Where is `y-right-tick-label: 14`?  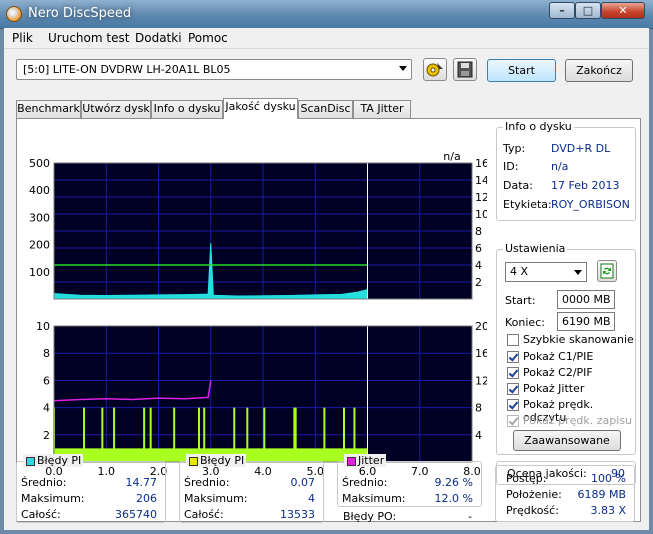
y-right-tick-label: 14 is located at coordinates (481, 180).